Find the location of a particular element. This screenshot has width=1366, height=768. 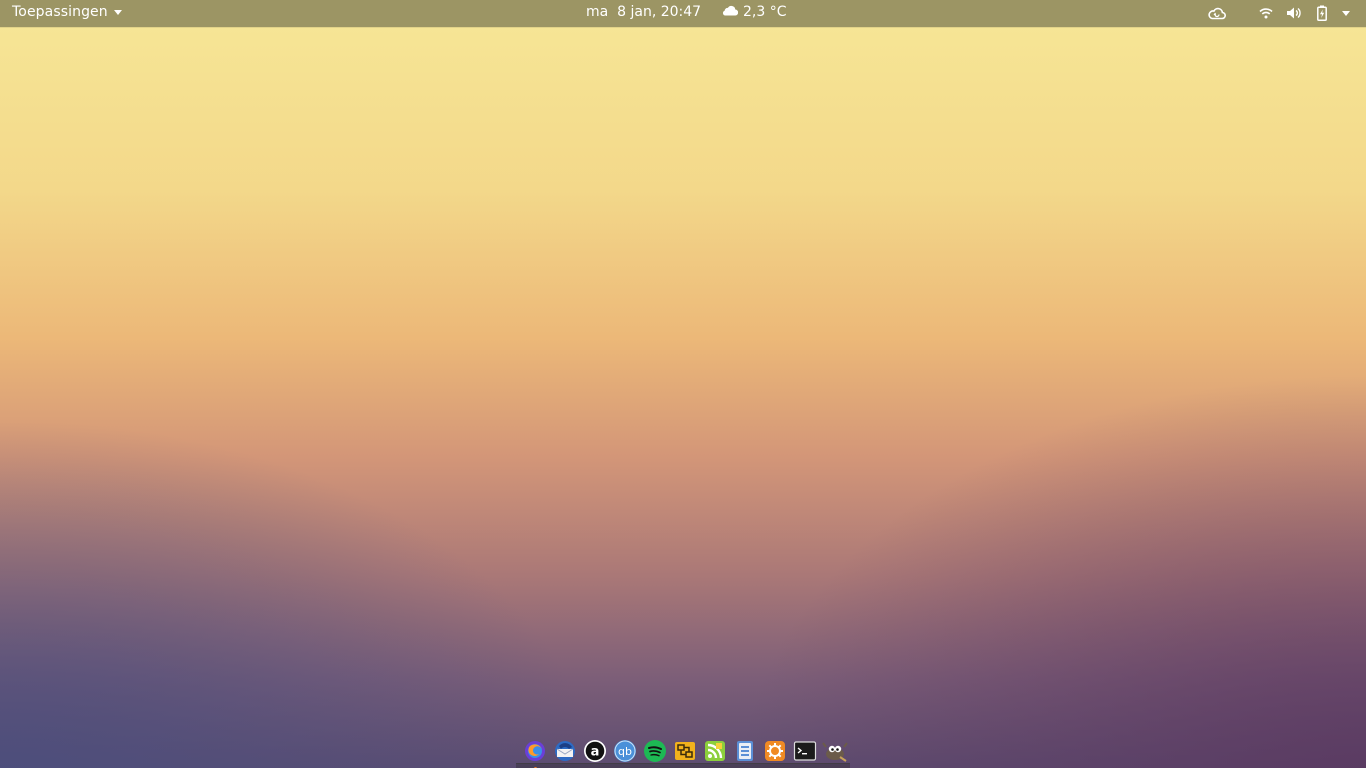

terminal-icon is located at coordinates (805, 750).